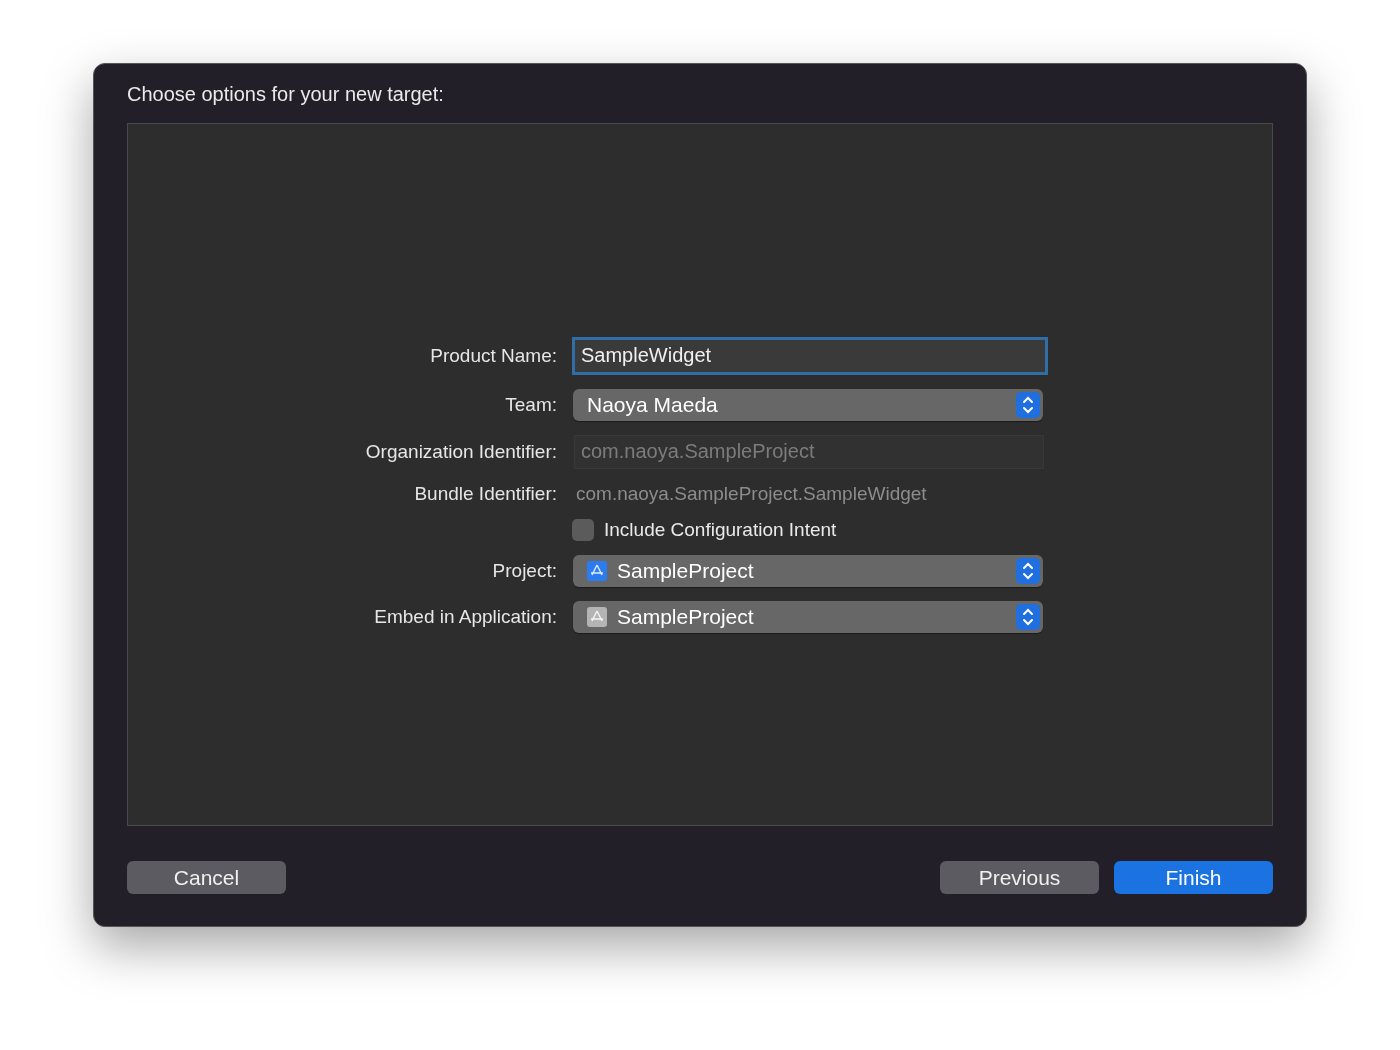  What do you see at coordinates (583, 529) in the screenshot?
I see `checkbox` at bounding box center [583, 529].